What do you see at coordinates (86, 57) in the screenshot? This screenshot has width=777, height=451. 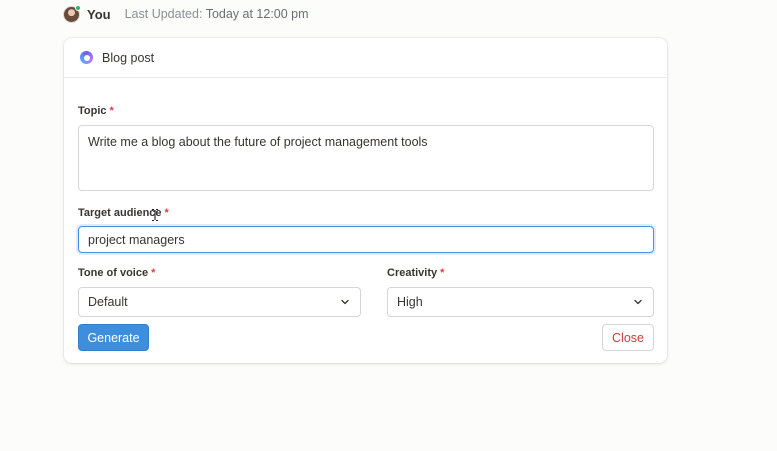 I see `ai-sparkle-icon` at bounding box center [86, 57].